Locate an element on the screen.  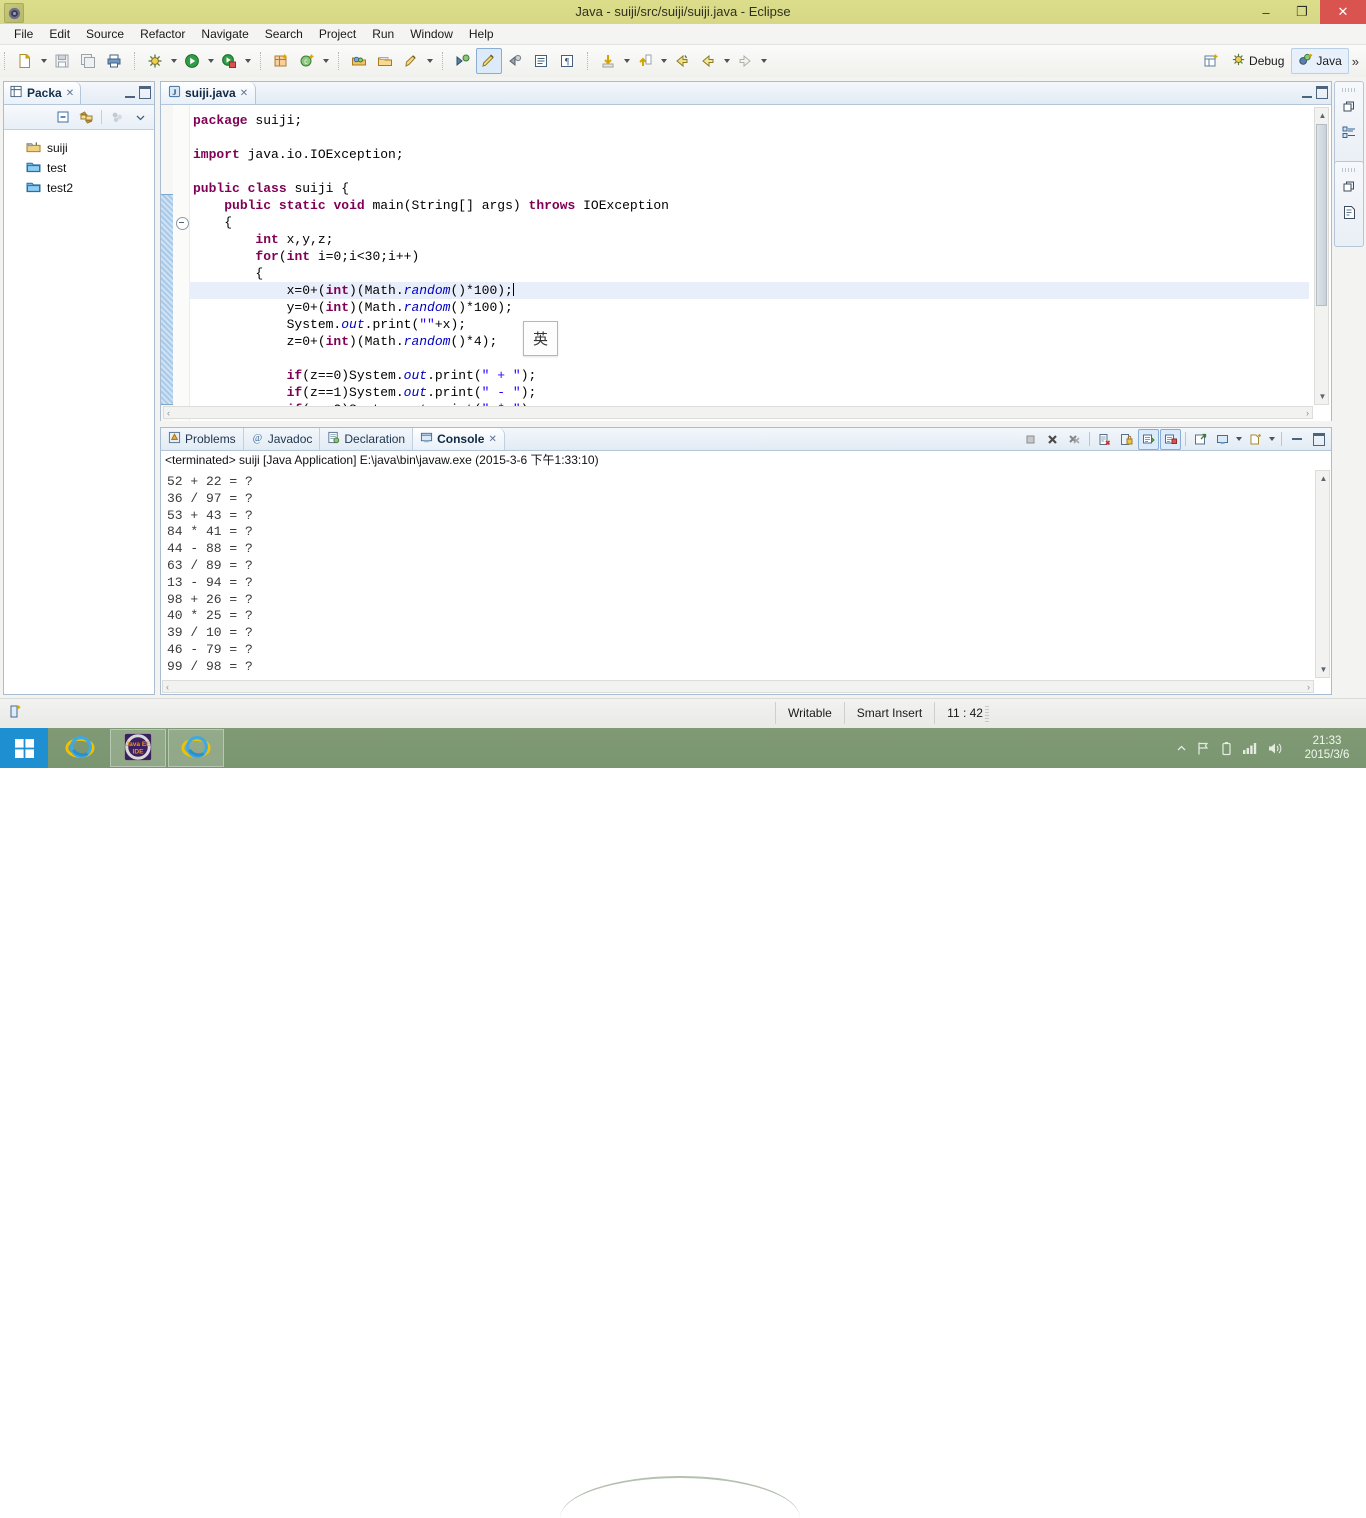
print-icon is located at coordinates (114, 61).